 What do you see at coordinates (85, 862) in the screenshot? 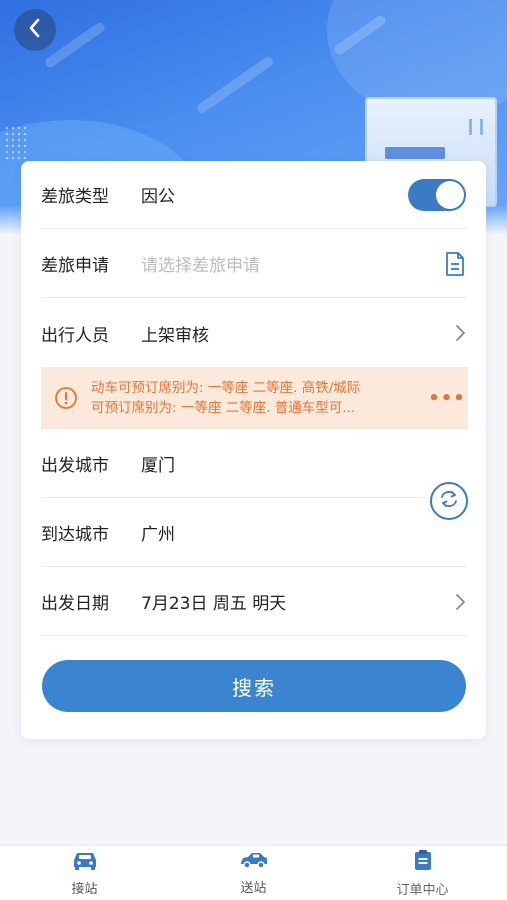
I see `car-front-icon` at bounding box center [85, 862].